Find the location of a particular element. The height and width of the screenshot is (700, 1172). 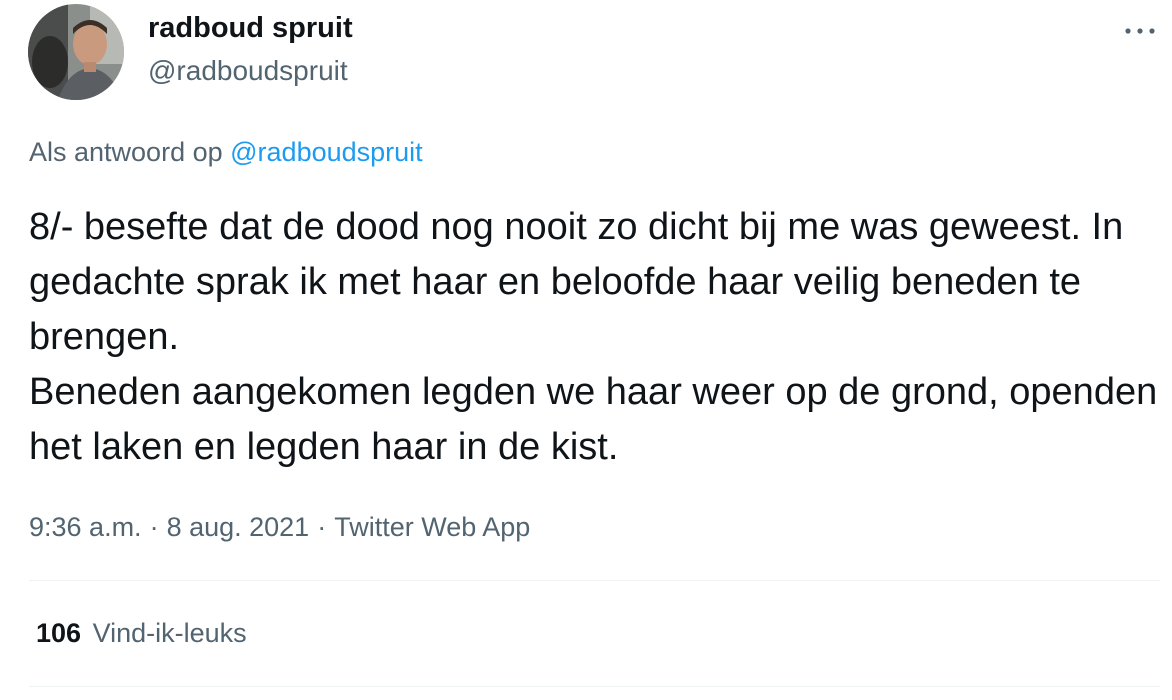

reply-mention-link: @radboudspruit is located at coordinates (326, 152).